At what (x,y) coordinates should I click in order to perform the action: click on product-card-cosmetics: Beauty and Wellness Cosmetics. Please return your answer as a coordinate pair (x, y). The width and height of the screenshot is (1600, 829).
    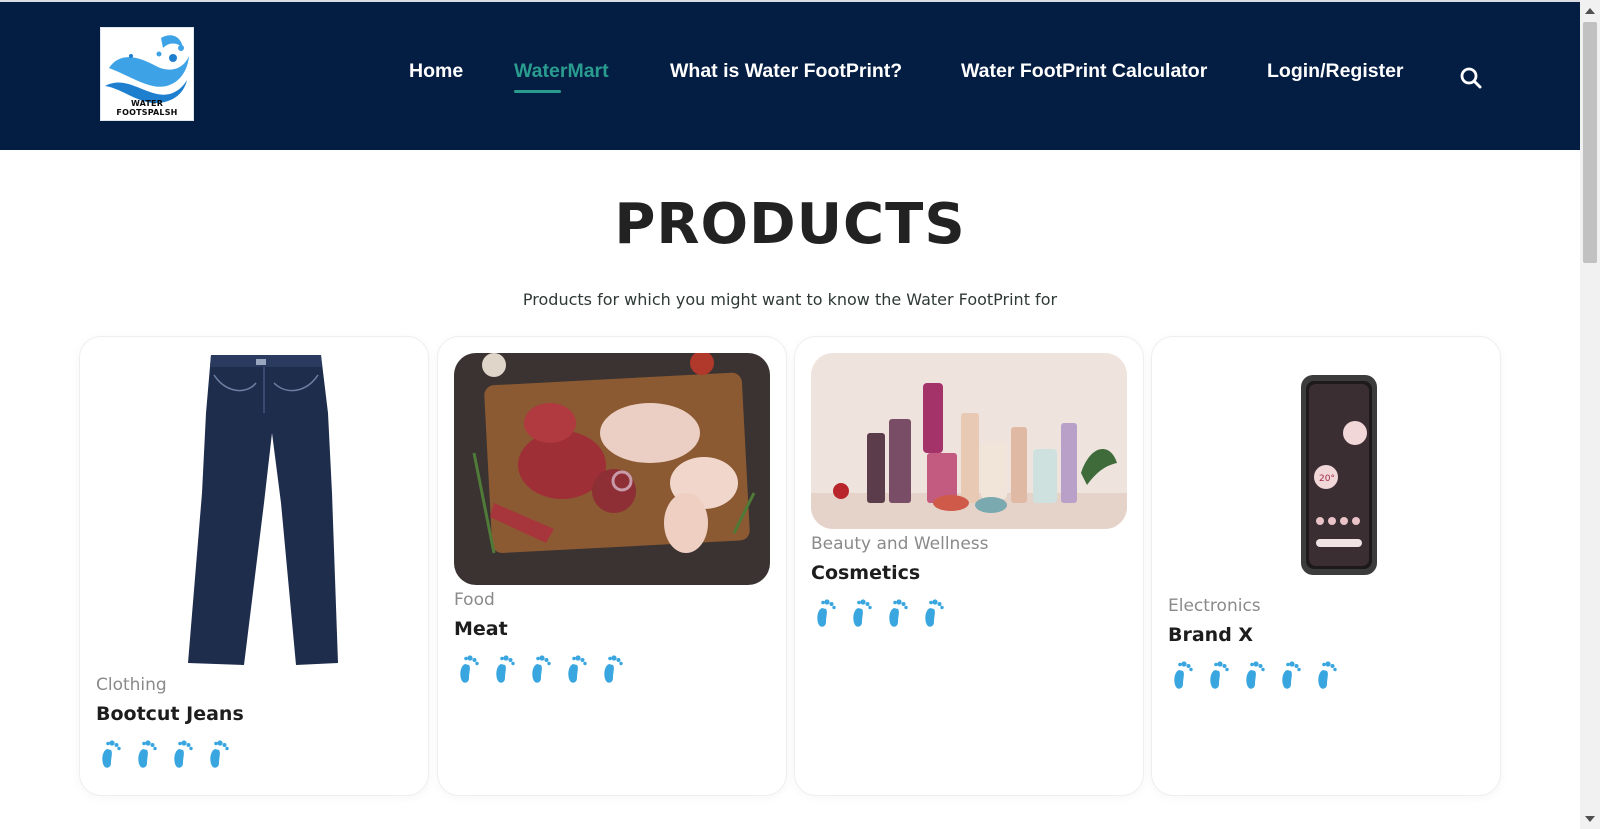
    Looking at the image, I should click on (969, 566).